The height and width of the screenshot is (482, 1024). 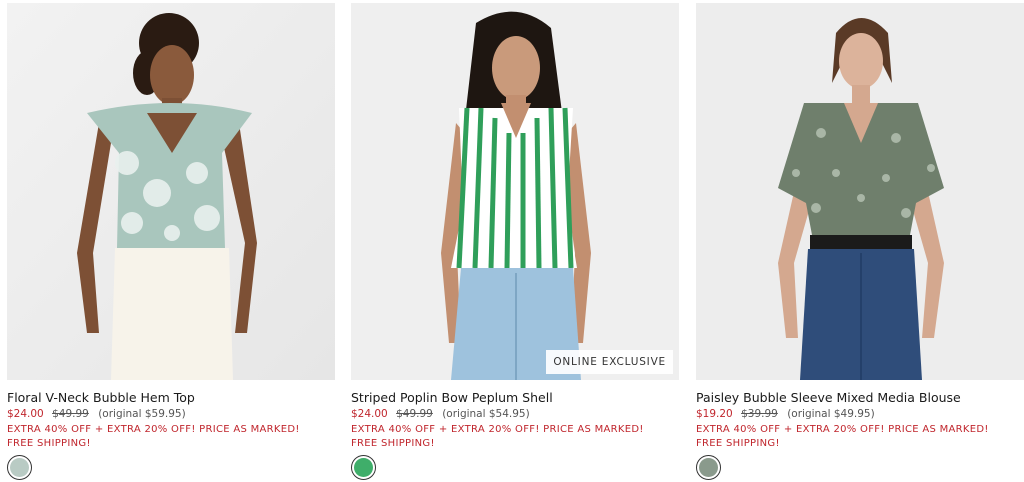 What do you see at coordinates (101, 397) in the screenshot?
I see `product-name: Floral V-Neck Bubble Hem Top` at bounding box center [101, 397].